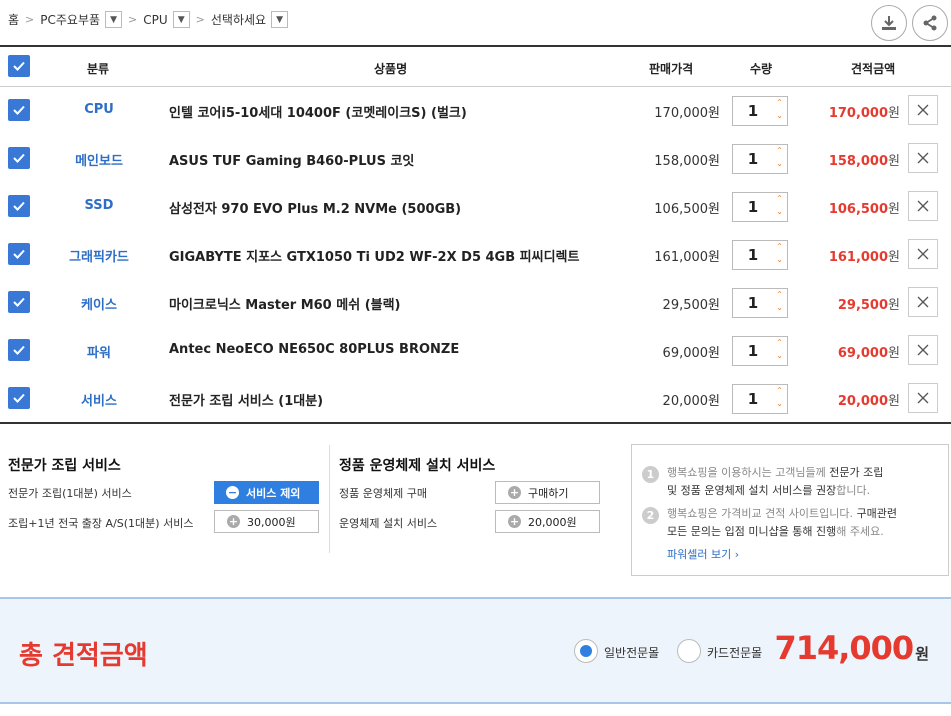  What do you see at coordinates (586, 651) in the screenshot?
I see `radio-general-mall` at bounding box center [586, 651].